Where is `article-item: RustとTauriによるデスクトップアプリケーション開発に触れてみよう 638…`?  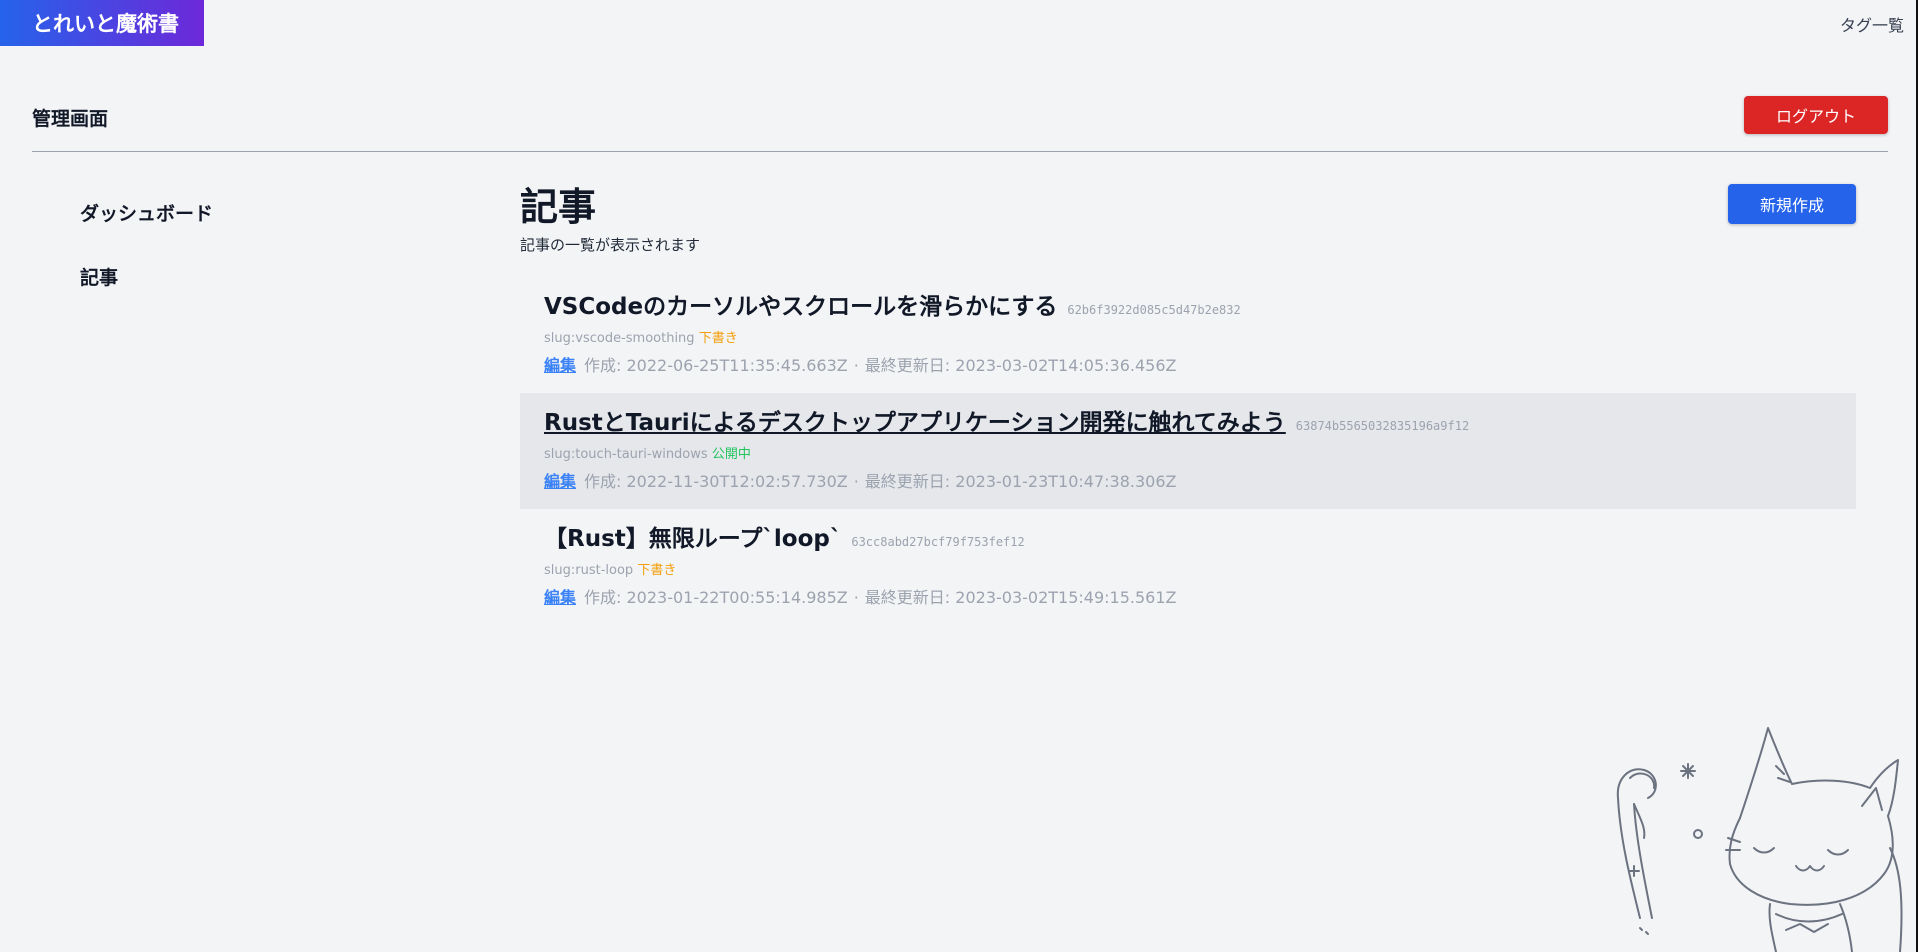 article-item: RustとTauriによるデスクトップアプリケーション開発に触れてみよう 638… is located at coordinates (1188, 451).